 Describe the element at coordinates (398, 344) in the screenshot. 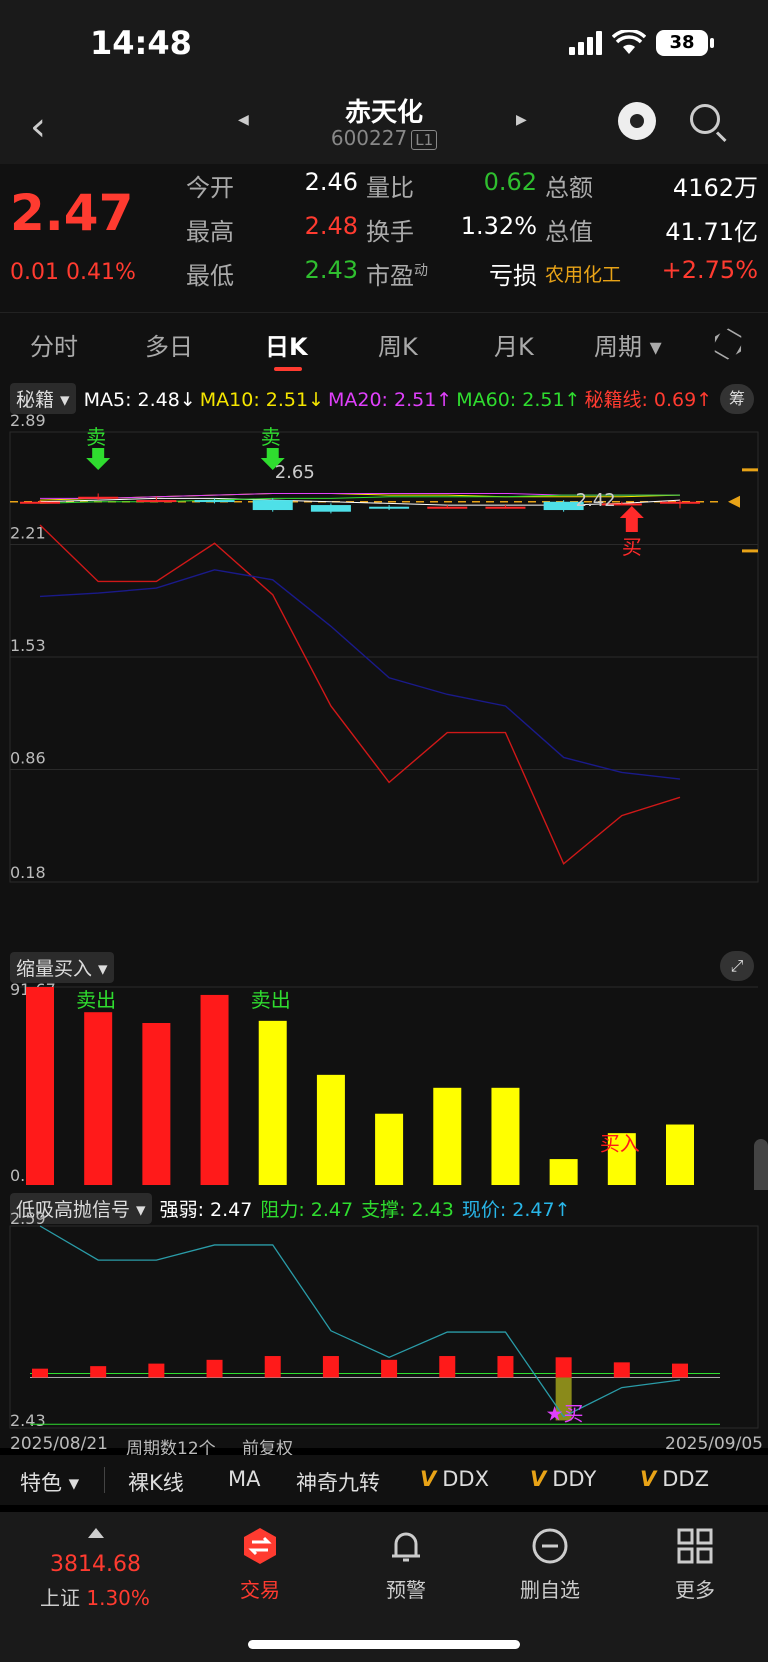

I see `tab-zhouk: 周K` at that location.